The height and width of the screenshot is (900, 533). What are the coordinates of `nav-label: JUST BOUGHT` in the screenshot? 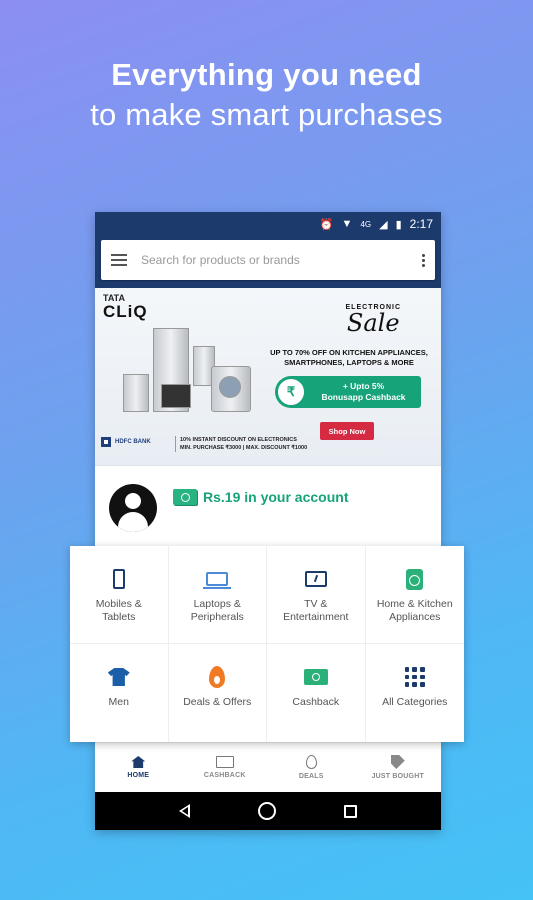 It's located at (397, 776).